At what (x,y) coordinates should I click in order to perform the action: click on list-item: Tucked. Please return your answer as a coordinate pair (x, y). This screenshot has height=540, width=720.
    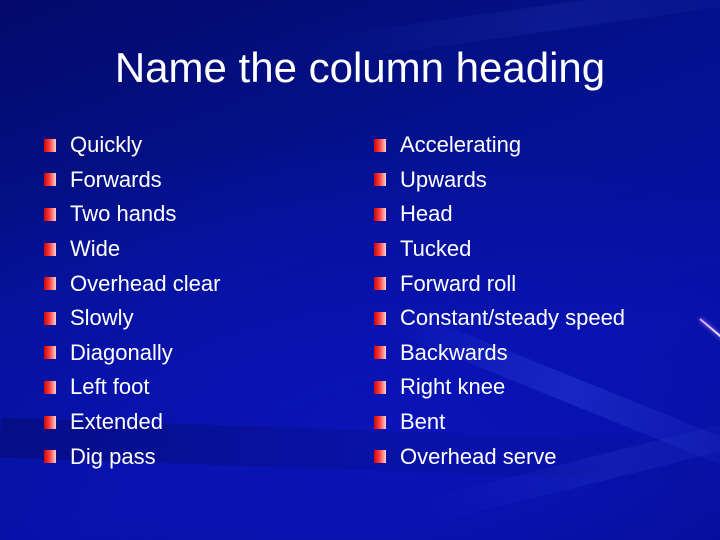
    Looking at the image, I should click on (499, 249).